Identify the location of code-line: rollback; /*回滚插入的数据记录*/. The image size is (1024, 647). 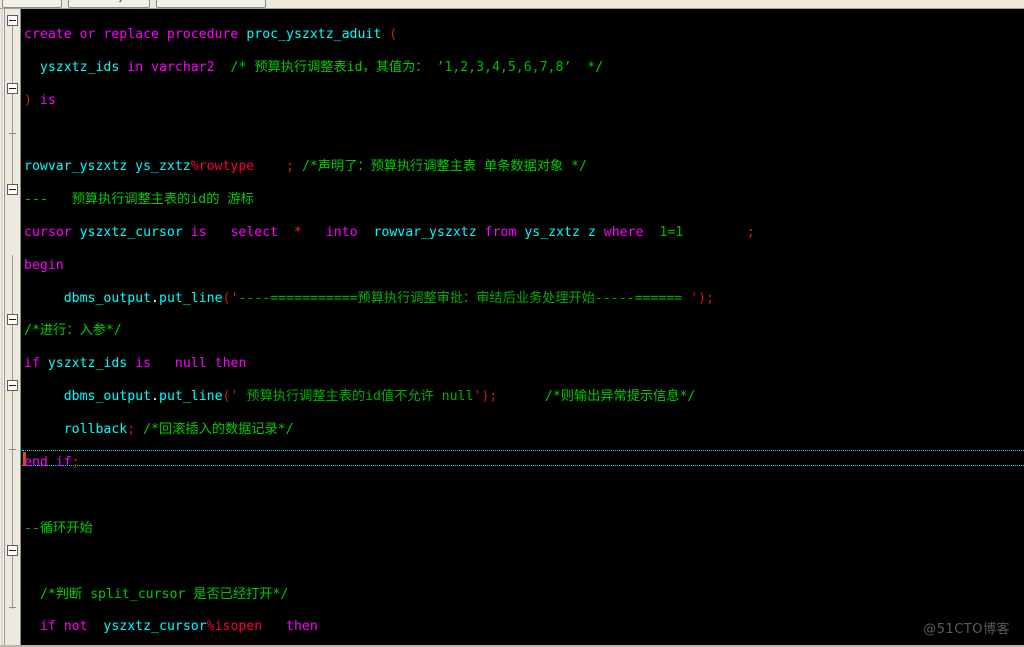
(524, 430).